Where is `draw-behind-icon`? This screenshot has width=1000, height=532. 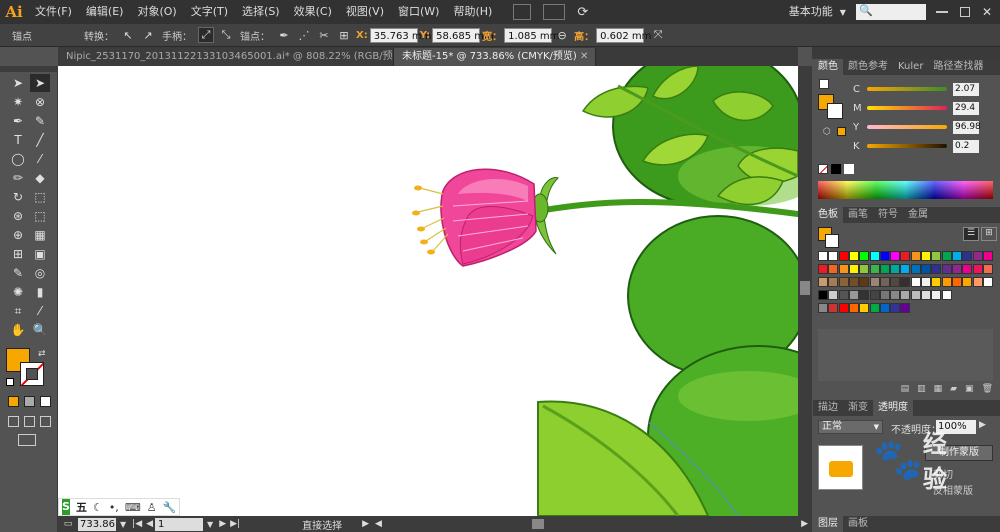 draw-behind-icon is located at coordinates (29, 421).